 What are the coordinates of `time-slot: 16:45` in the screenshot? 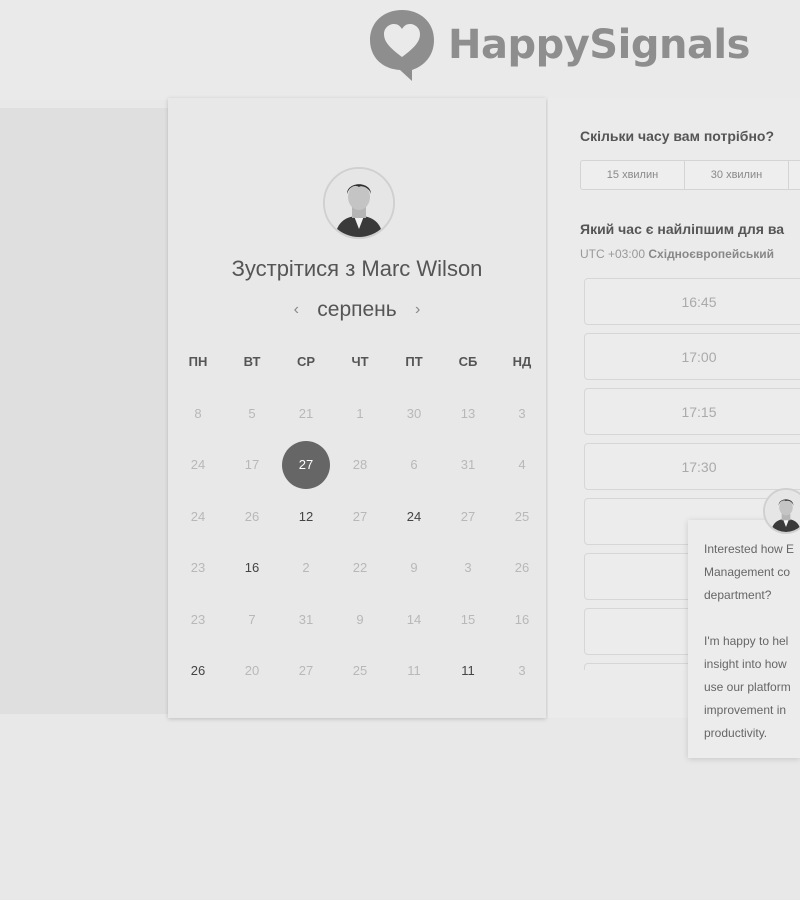 It's located at (692, 301).